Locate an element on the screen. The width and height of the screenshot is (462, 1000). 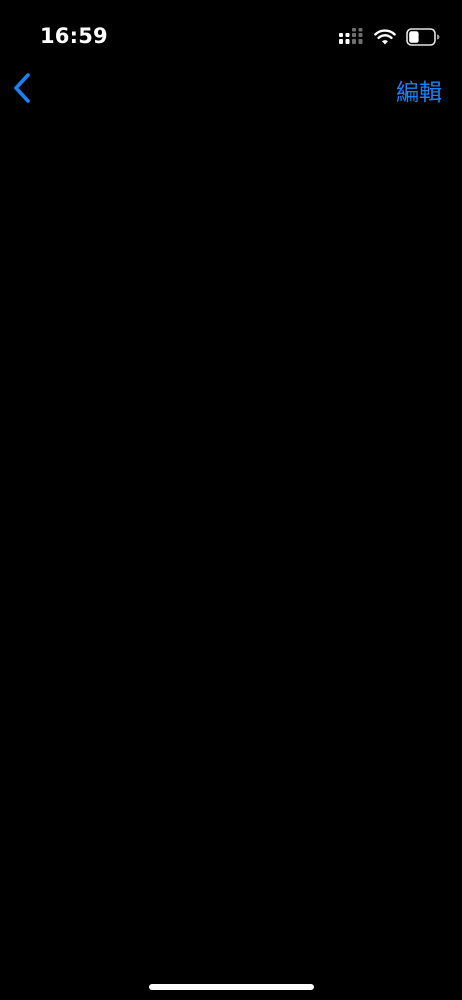
wifi-icon is located at coordinates (385, 37).